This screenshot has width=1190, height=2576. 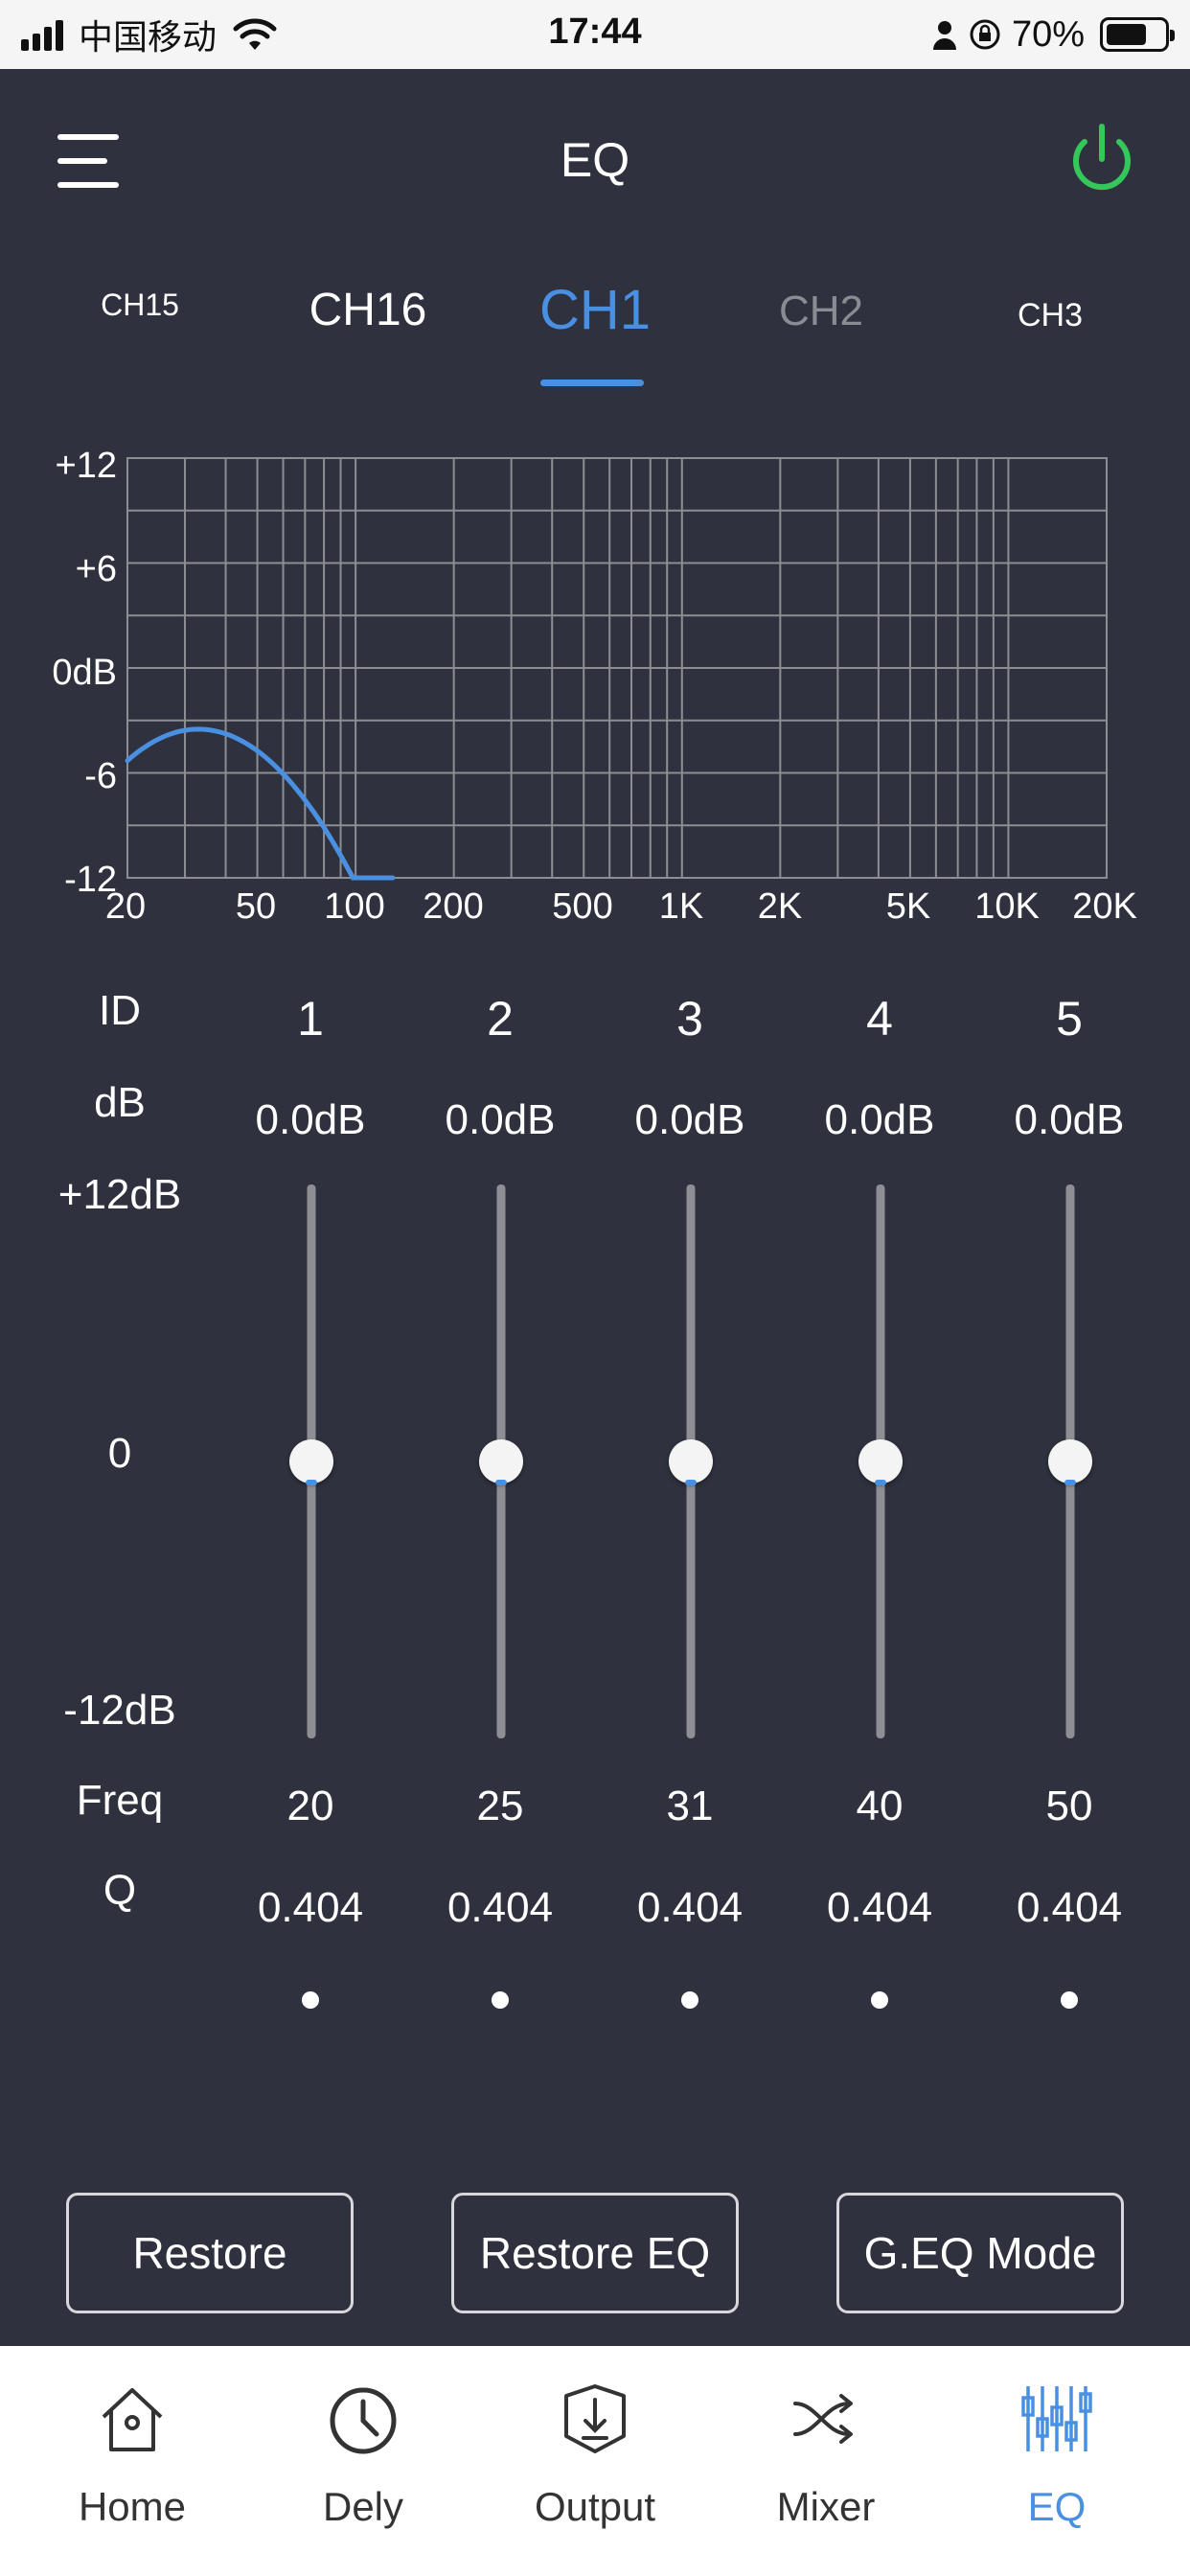 I want to click on orientation-lock-icon, so click(x=985, y=34).